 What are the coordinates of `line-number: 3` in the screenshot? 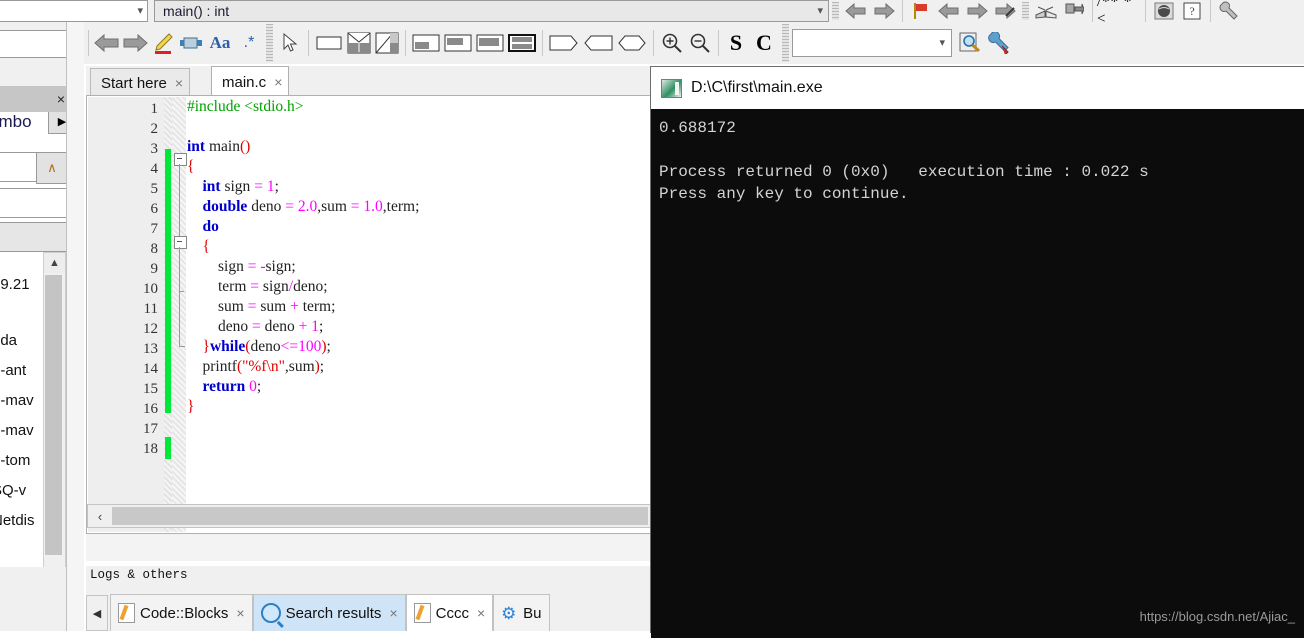 It's located at (154, 149).